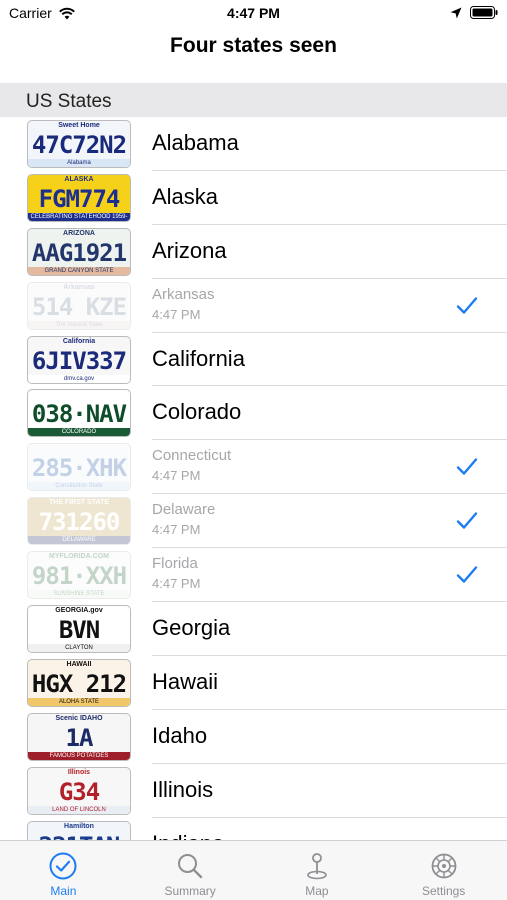 The height and width of the screenshot is (900, 507). I want to click on tab-summary-label: Summary, so click(190, 891).